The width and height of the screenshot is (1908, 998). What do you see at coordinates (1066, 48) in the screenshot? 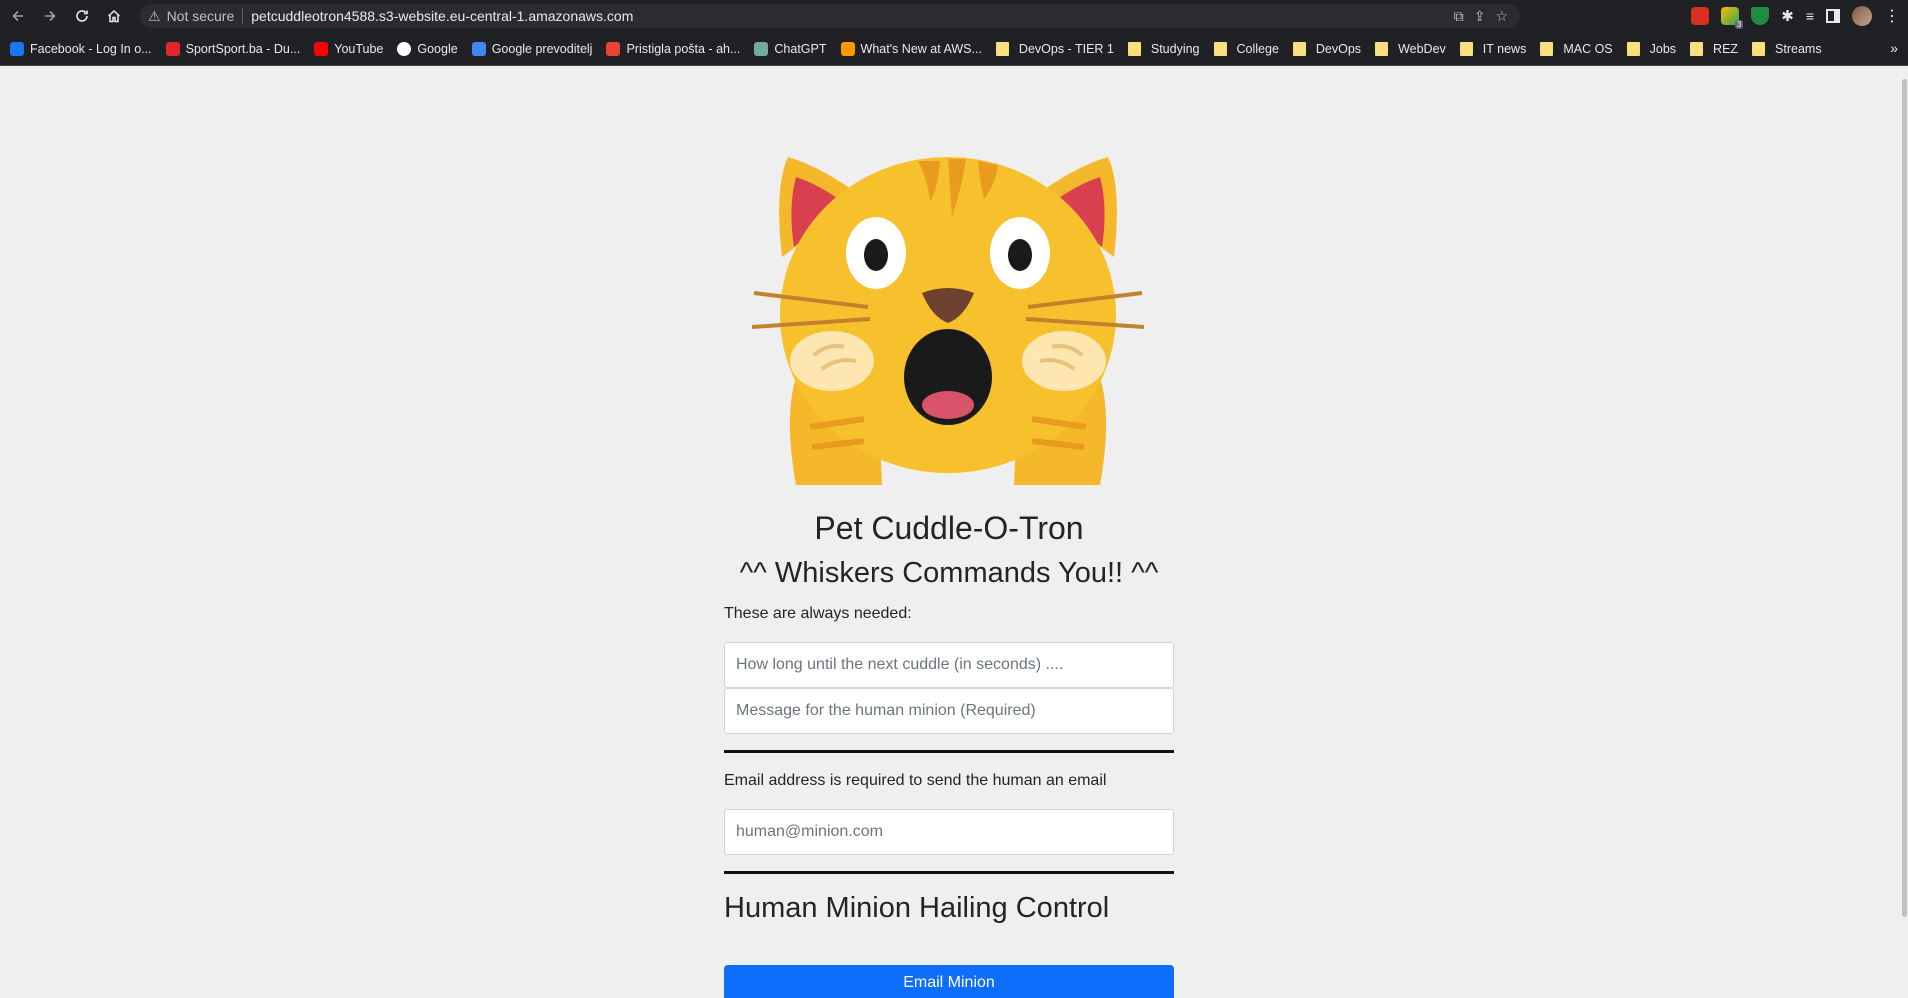
I see `bookmark-label: DevOps - TIER 1` at bounding box center [1066, 48].